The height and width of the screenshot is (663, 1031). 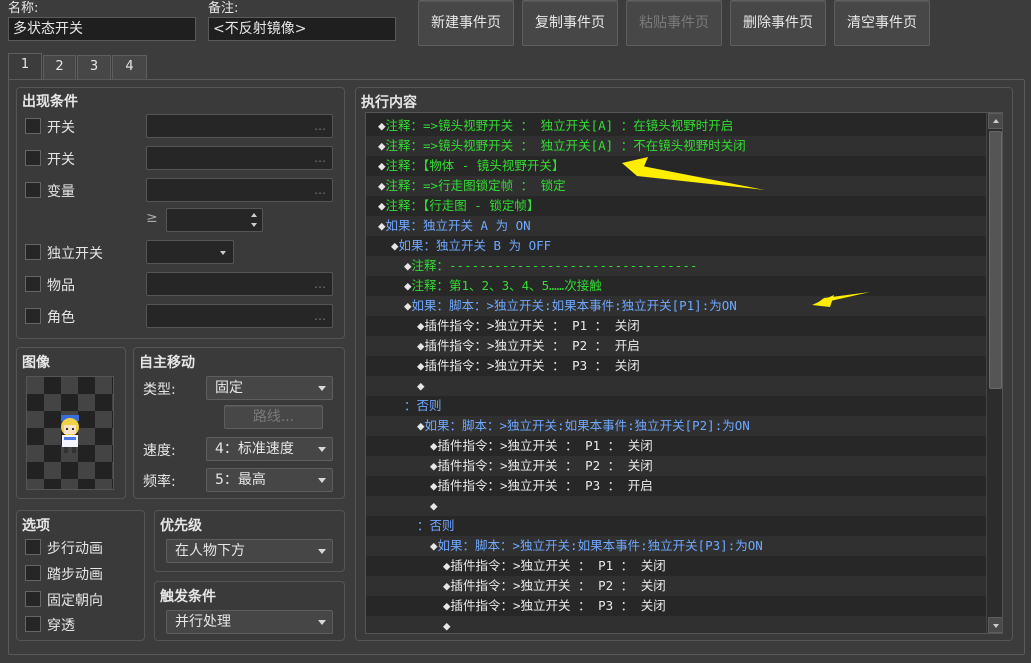 What do you see at coordinates (269, 388) in the screenshot?
I see `move-type-select: 固定` at bounding box center [269, 388].